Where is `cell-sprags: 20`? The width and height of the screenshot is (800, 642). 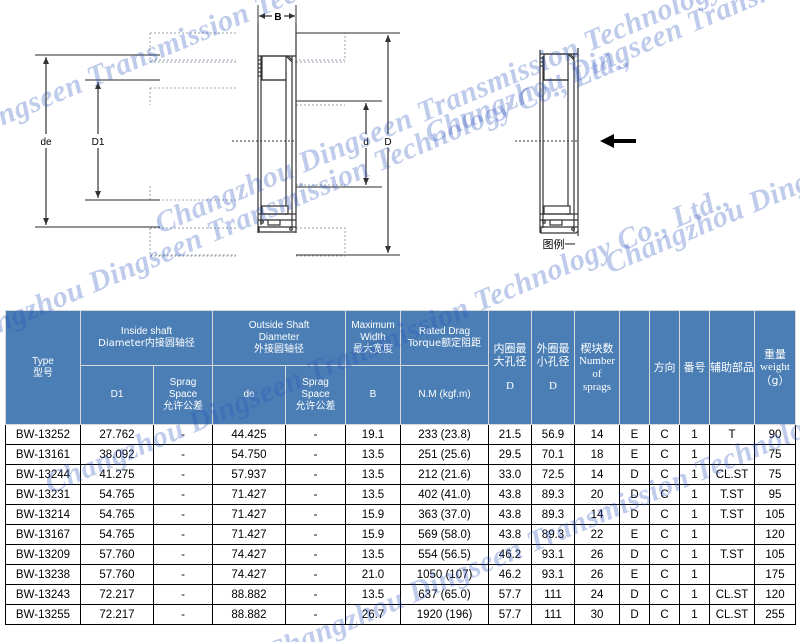
cell-sprags: 20 is located at coordinates (597, 494).